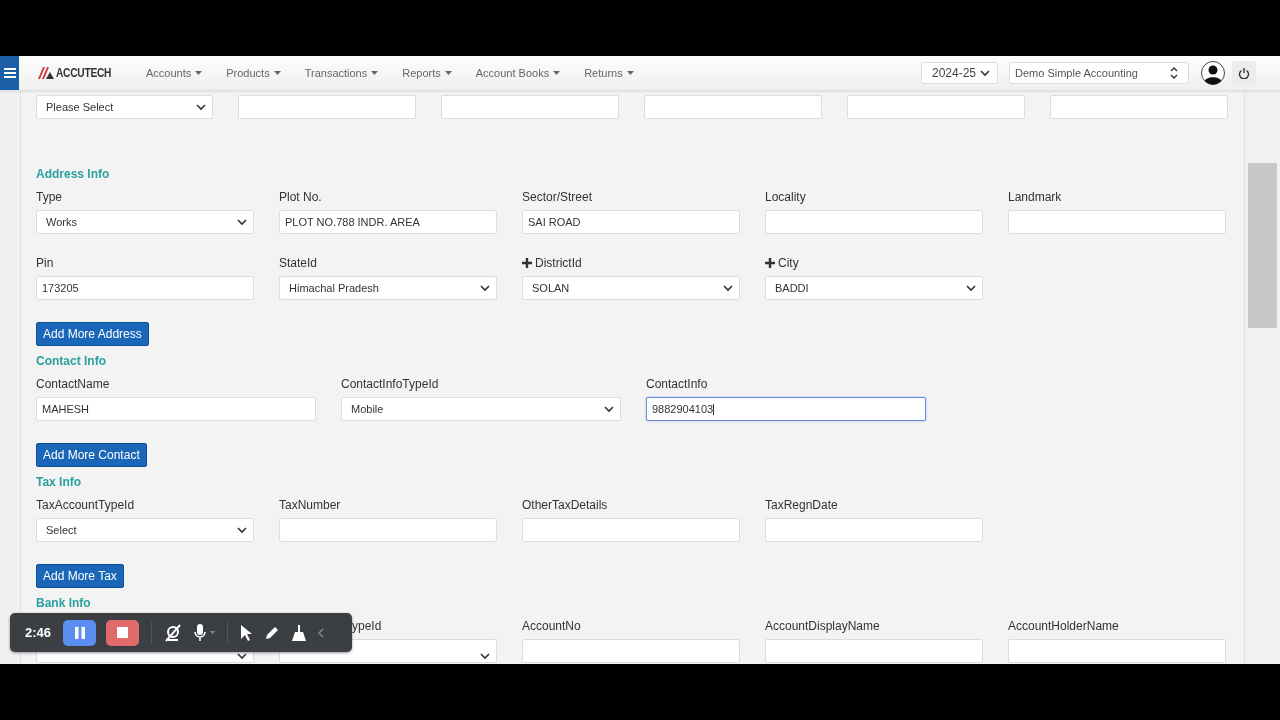 The height and width of the screenshot is (720, 1280). Describe the element at coordinates (145, 288) in the screenshot. I see `input-field: 173205` at that location.